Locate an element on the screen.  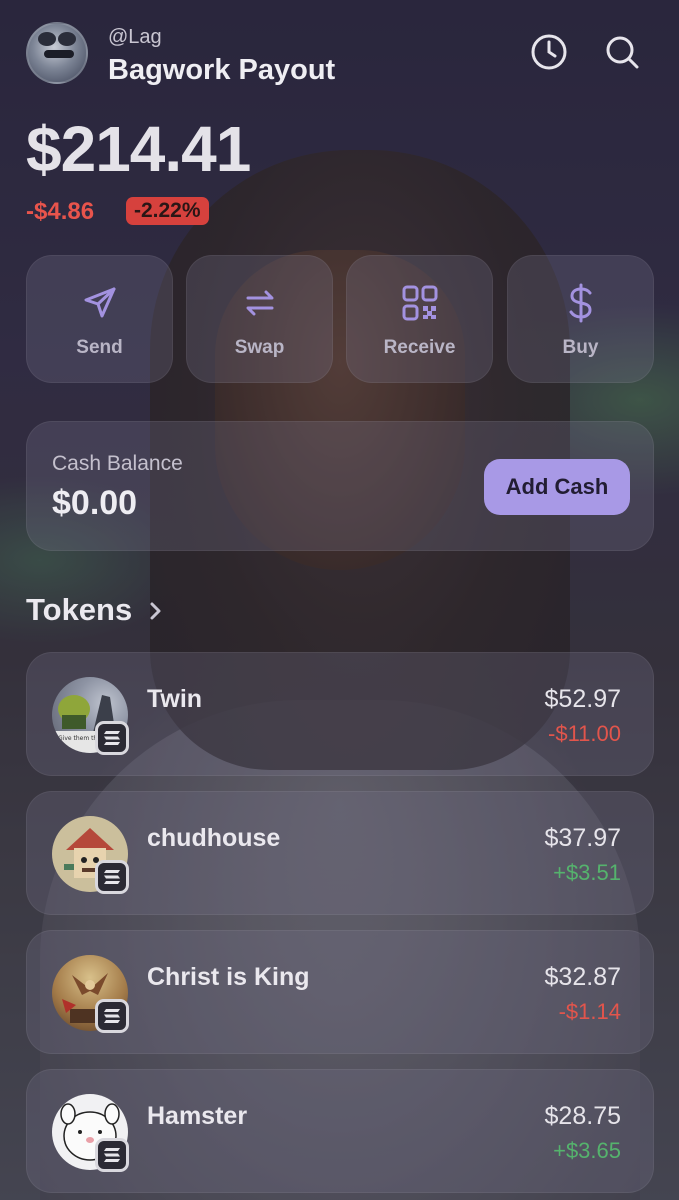
dollar-icon is located at coordinates (581, 303).